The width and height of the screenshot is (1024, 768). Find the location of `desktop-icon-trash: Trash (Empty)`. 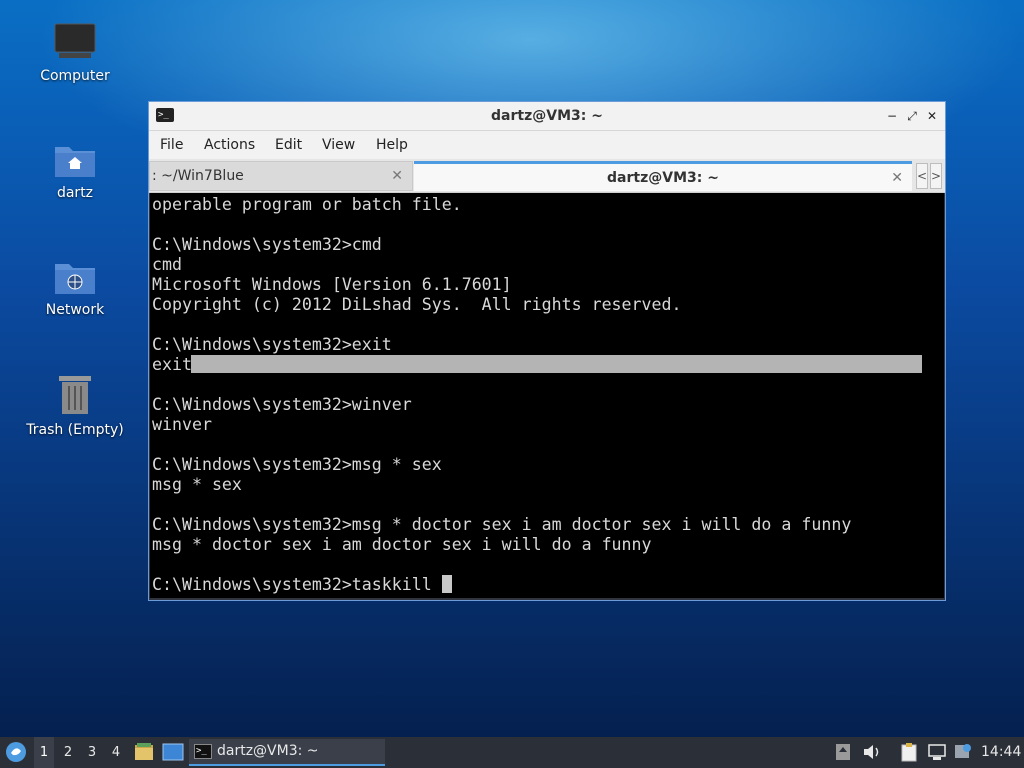

desktop-icon-trash: Trash (Empty) is located at coordinates (75, 405).